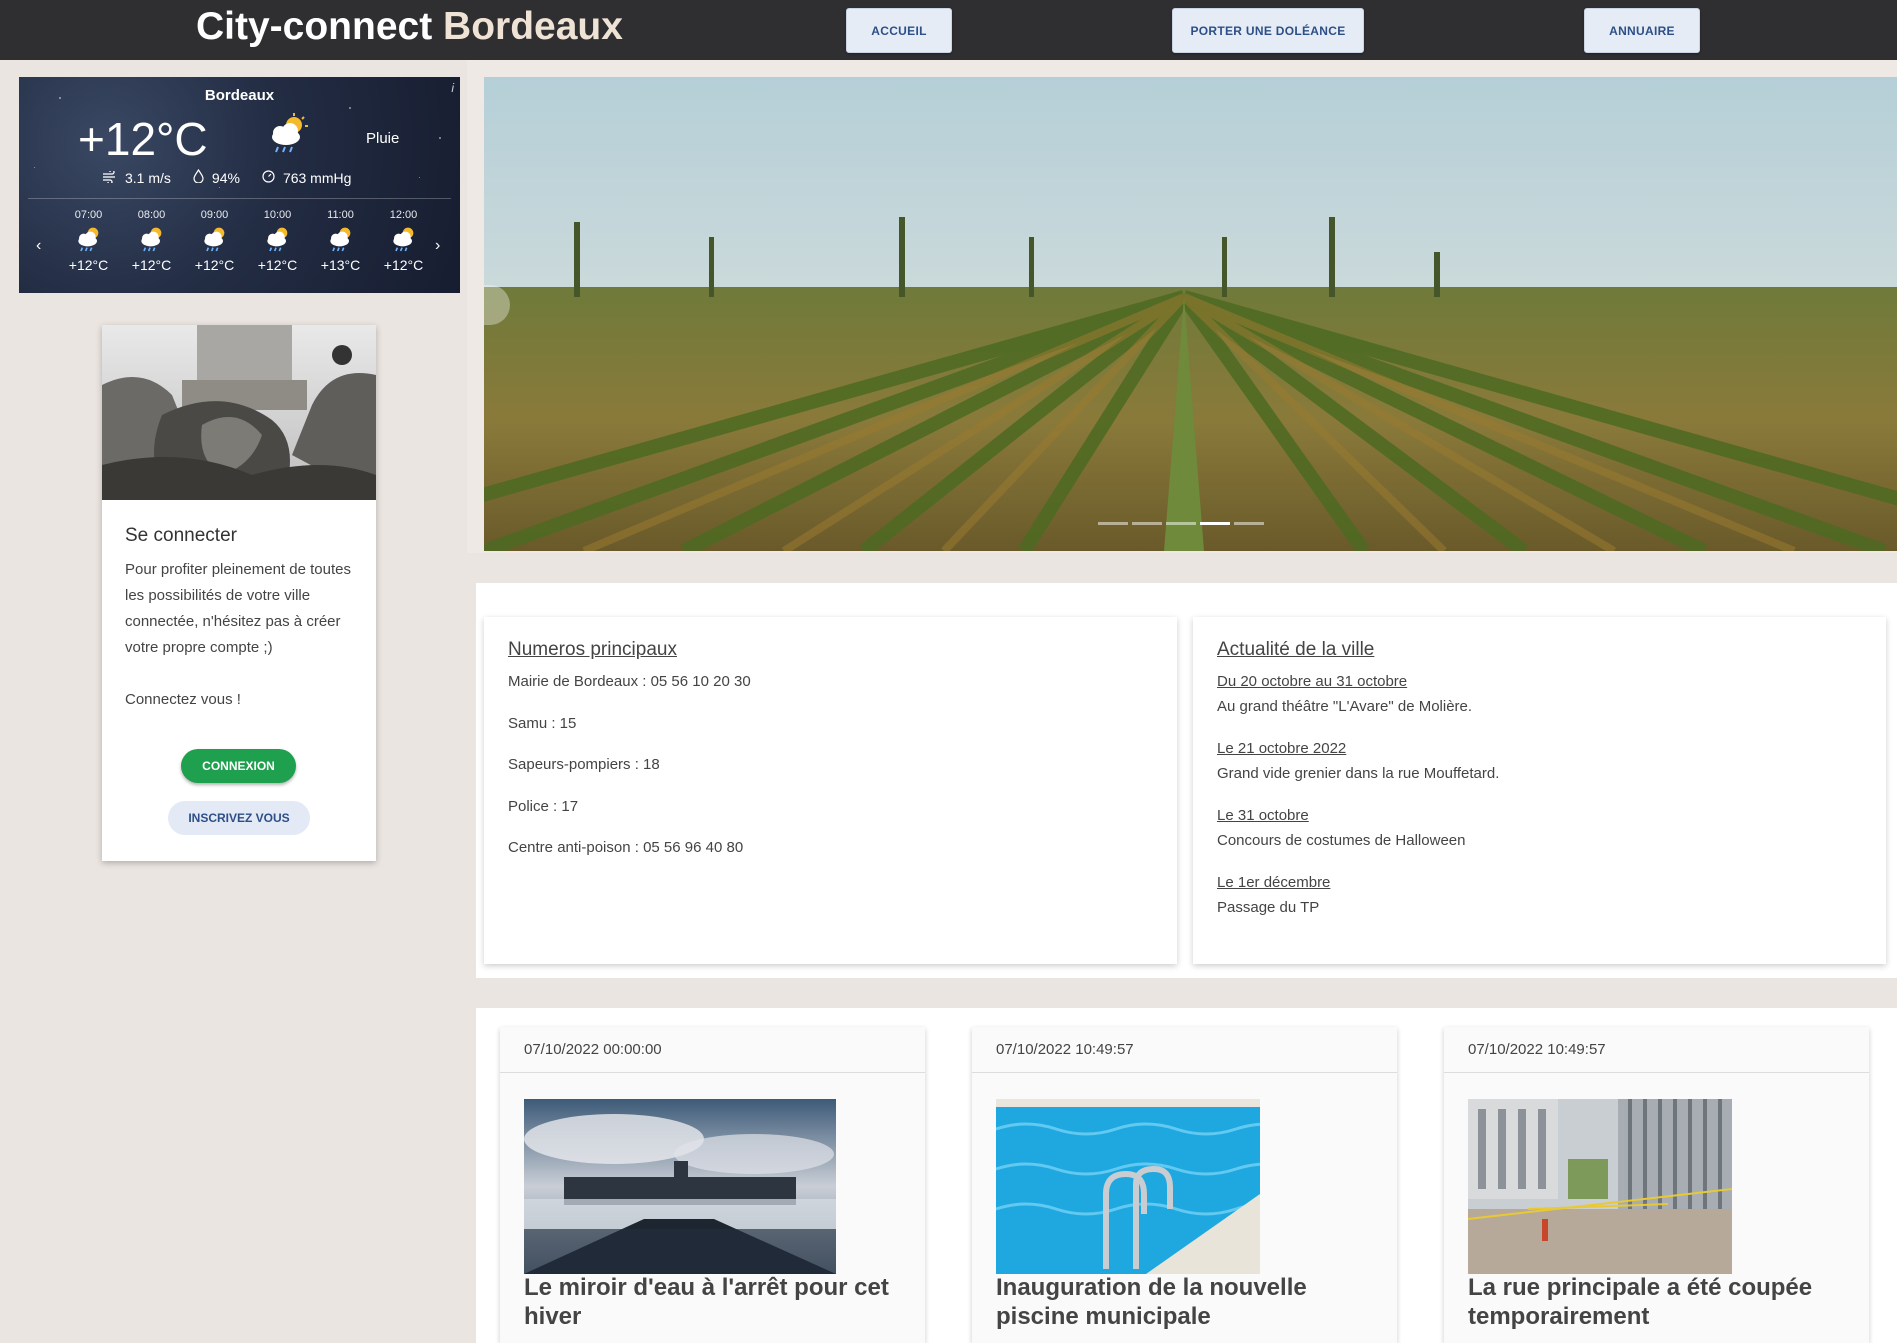 Image resolution: width=1897 pixels, height=1343 pixels. I want to click on register-button: INSCRIVEZ VOUS, so click(239, 818).